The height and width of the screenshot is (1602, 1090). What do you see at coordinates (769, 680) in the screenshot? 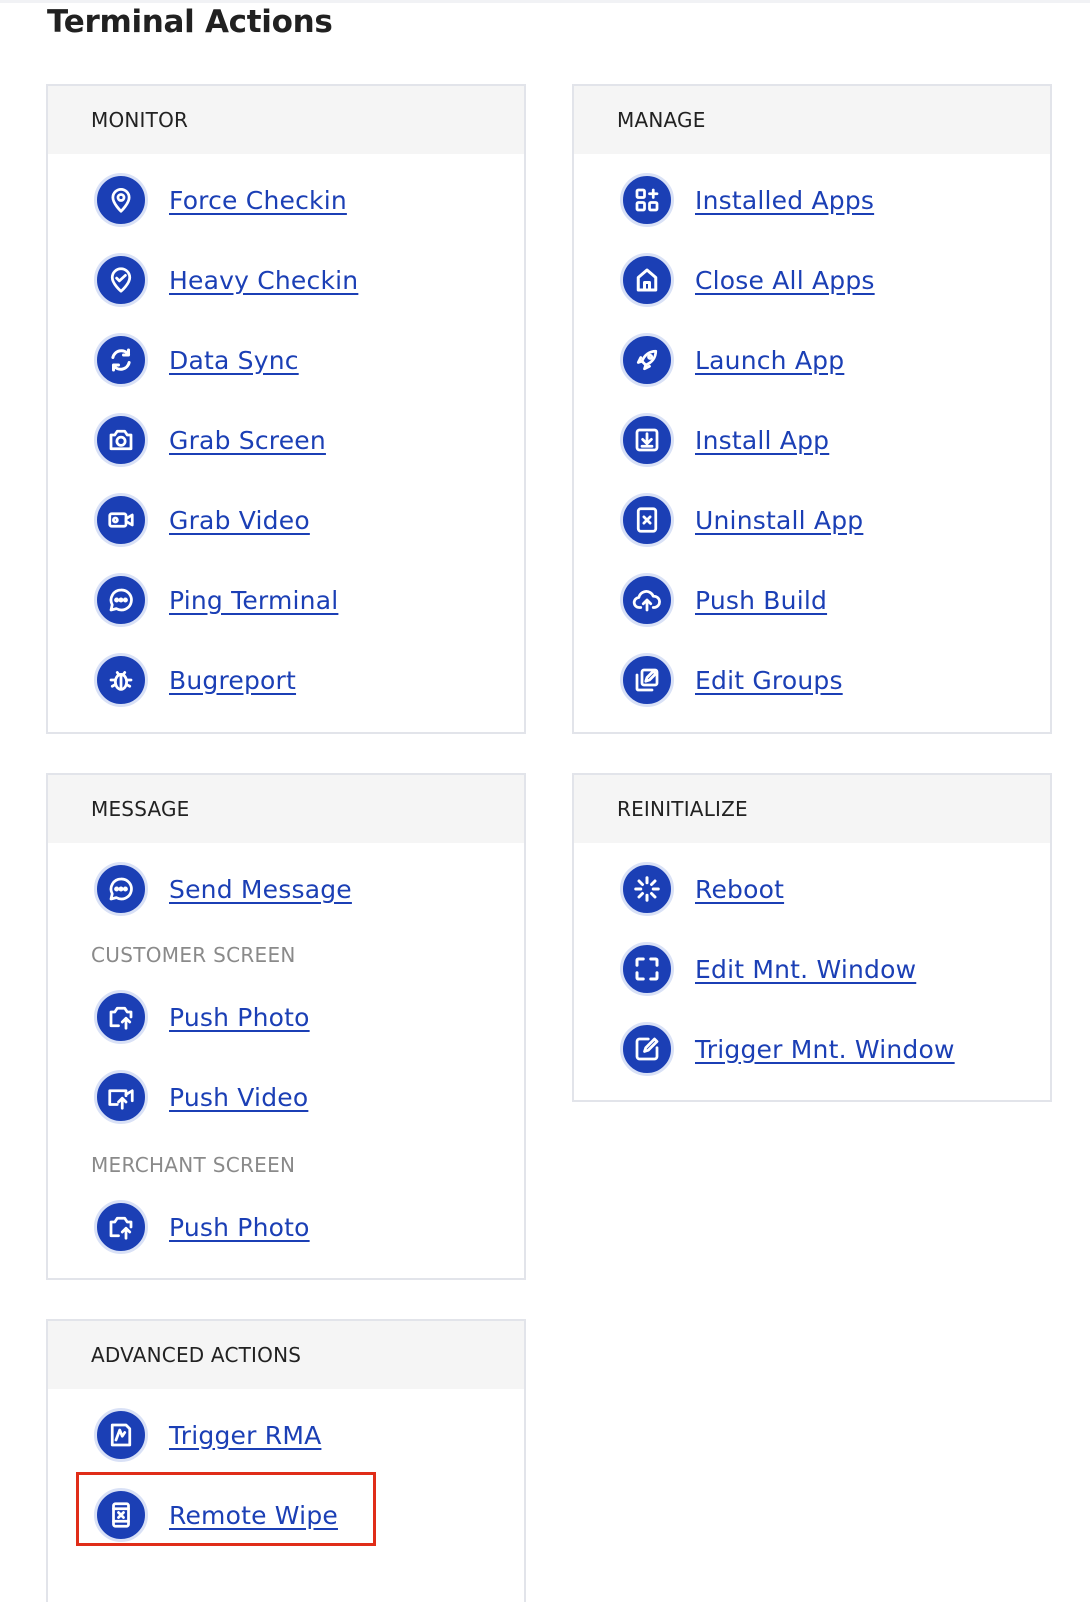
I see `edit-groups-label: Edit Groups` at bounding box center [769, 680].